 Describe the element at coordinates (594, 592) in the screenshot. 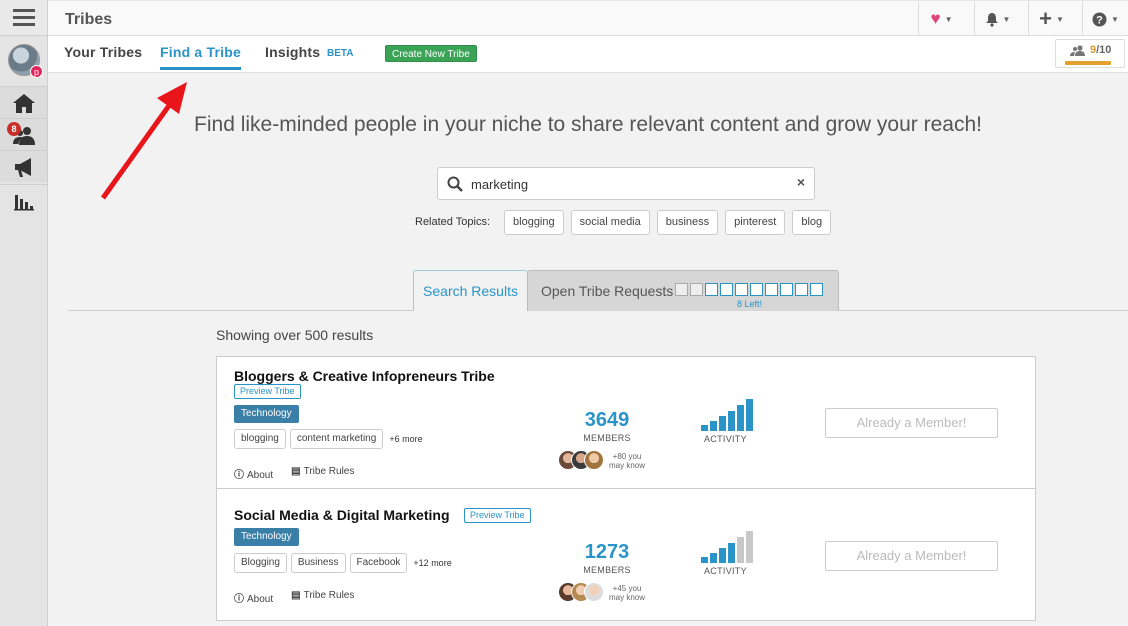

I see `avatar` at that location.